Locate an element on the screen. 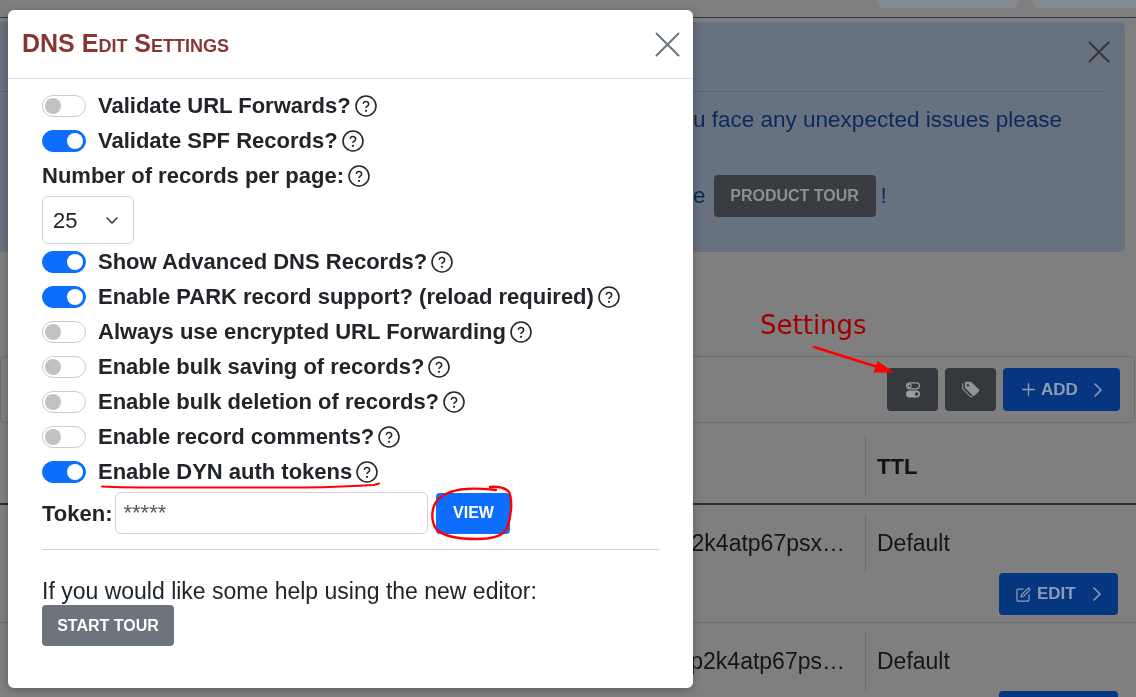 This screenshot has width=1136, height=697. chevron-down-icon is located at coordinates (112, 220).